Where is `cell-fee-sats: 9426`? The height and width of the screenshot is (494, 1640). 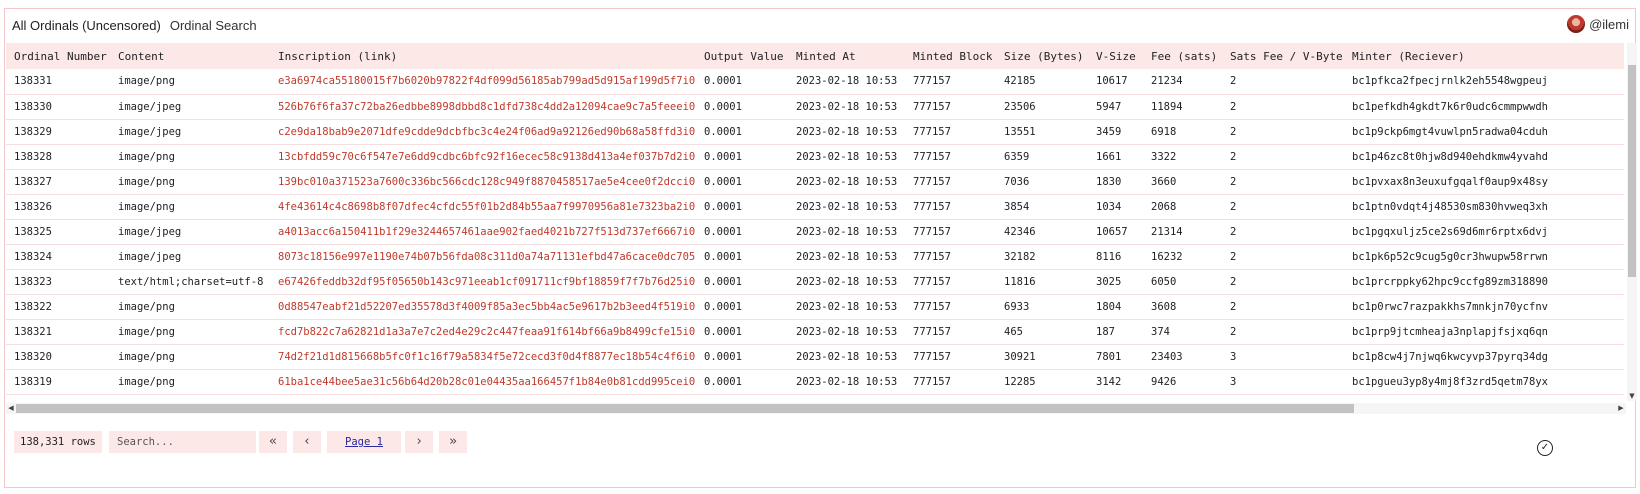 cell-fee-sats: 9426 is located at coordinates (1182, 382).